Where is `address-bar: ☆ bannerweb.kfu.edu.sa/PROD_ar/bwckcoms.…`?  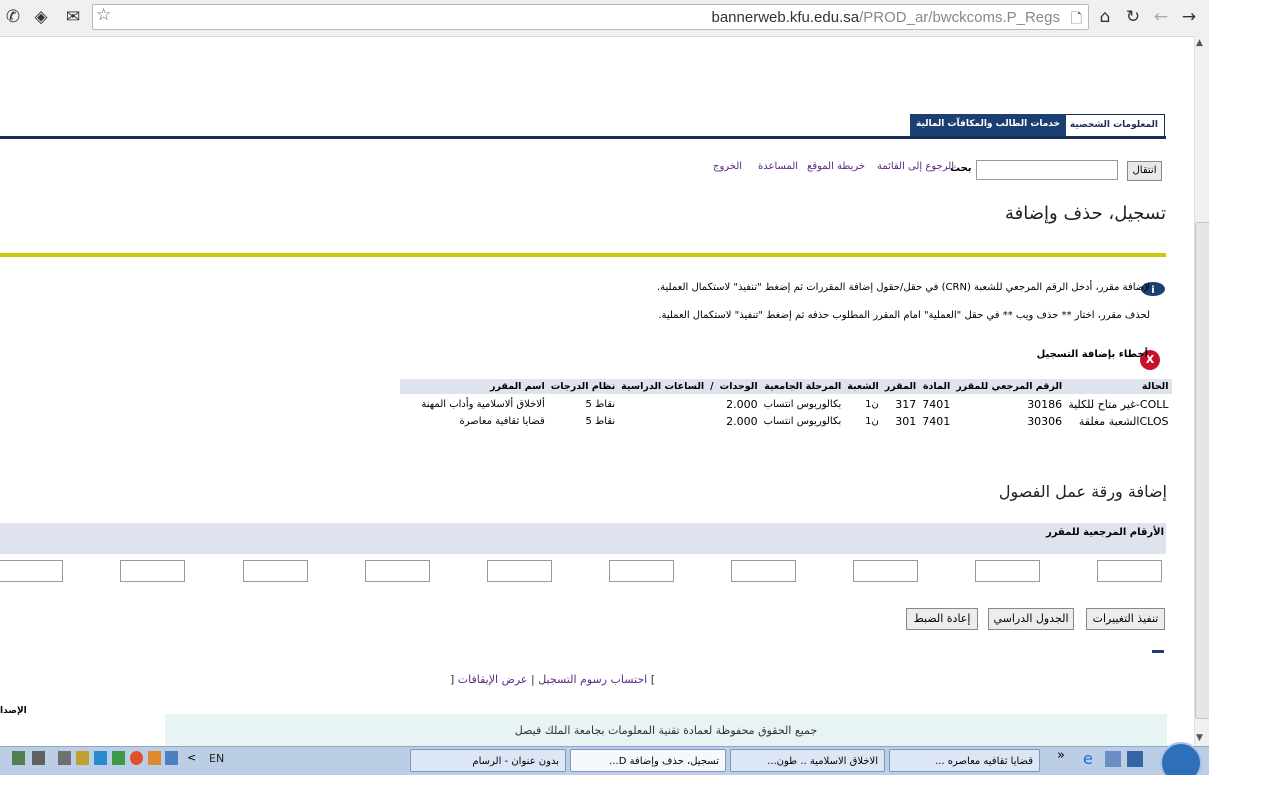
address-bar: ☆ bannerweb.kfu.edu.sa/PROD_ar/bwckcoms.… is located at coordinates (590, 17).